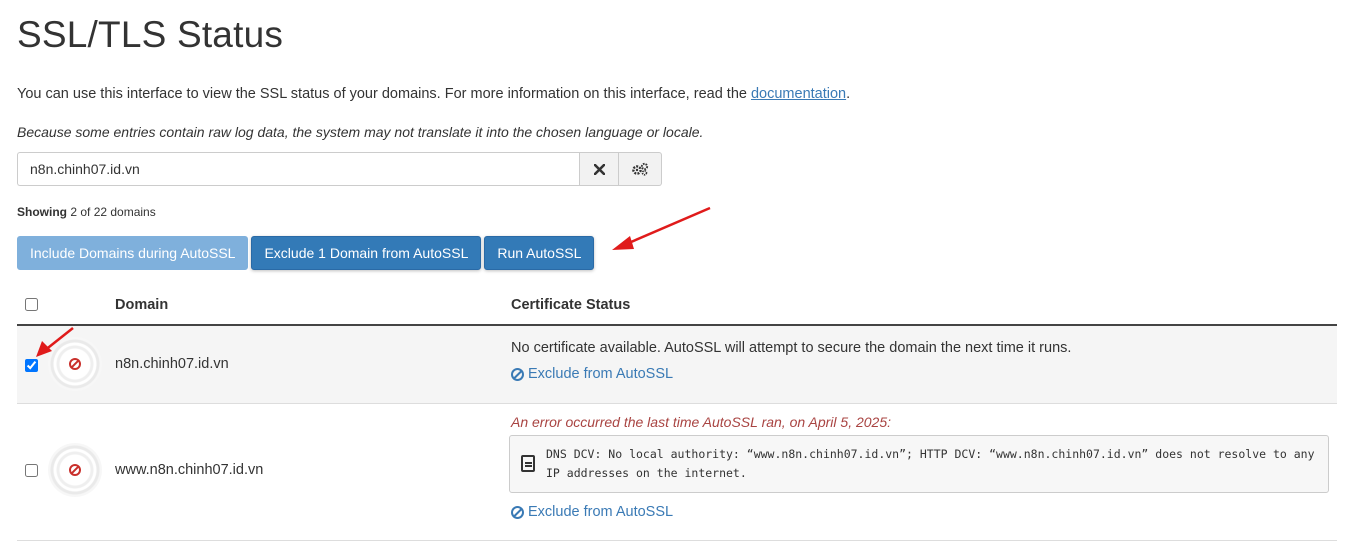  Describe the element at coordinates (798, 94) in the screenshot. I see `documentation-link: documentation` at that location.